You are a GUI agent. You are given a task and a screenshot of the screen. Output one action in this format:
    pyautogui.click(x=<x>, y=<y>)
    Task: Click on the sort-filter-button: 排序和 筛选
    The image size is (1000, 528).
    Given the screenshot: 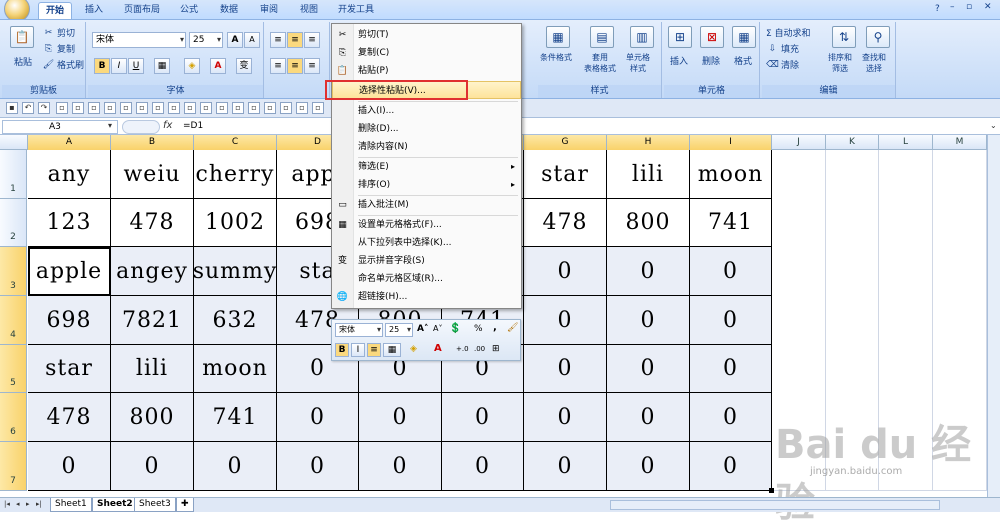 What is the action you would take?
    pyautogui.click(x=840, y=63)
    